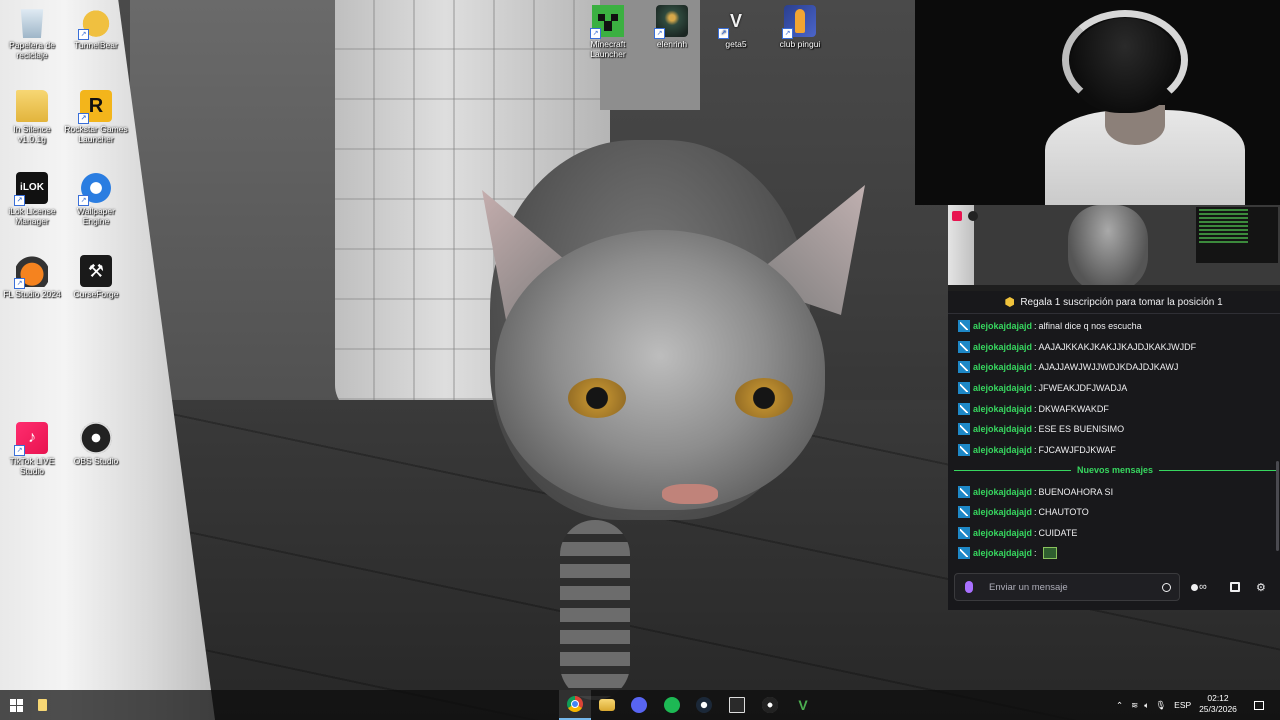 Image resolution: width=1280 pixels, height=720 pixels. What do you see at coordinates (803, 705) in the screenshot?
I see `taskbar-vegas: V` at bounding box center [803, 705].